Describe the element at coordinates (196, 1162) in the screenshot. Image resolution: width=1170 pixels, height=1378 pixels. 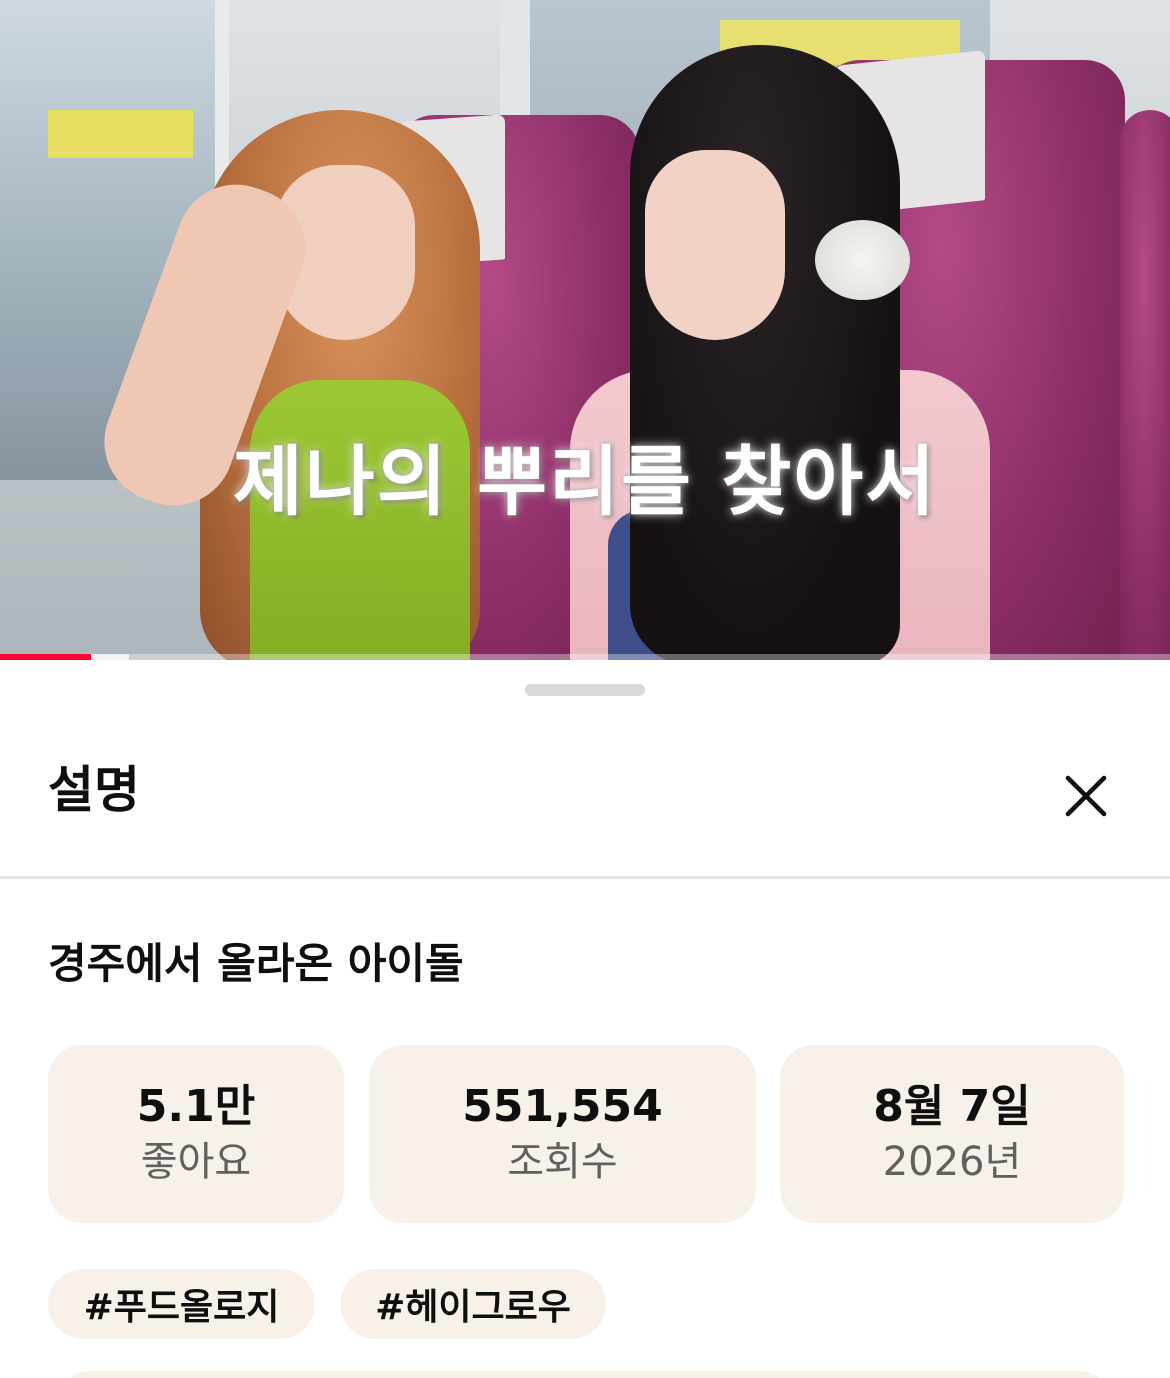
I see `likes-label: 좋아요` at that location.